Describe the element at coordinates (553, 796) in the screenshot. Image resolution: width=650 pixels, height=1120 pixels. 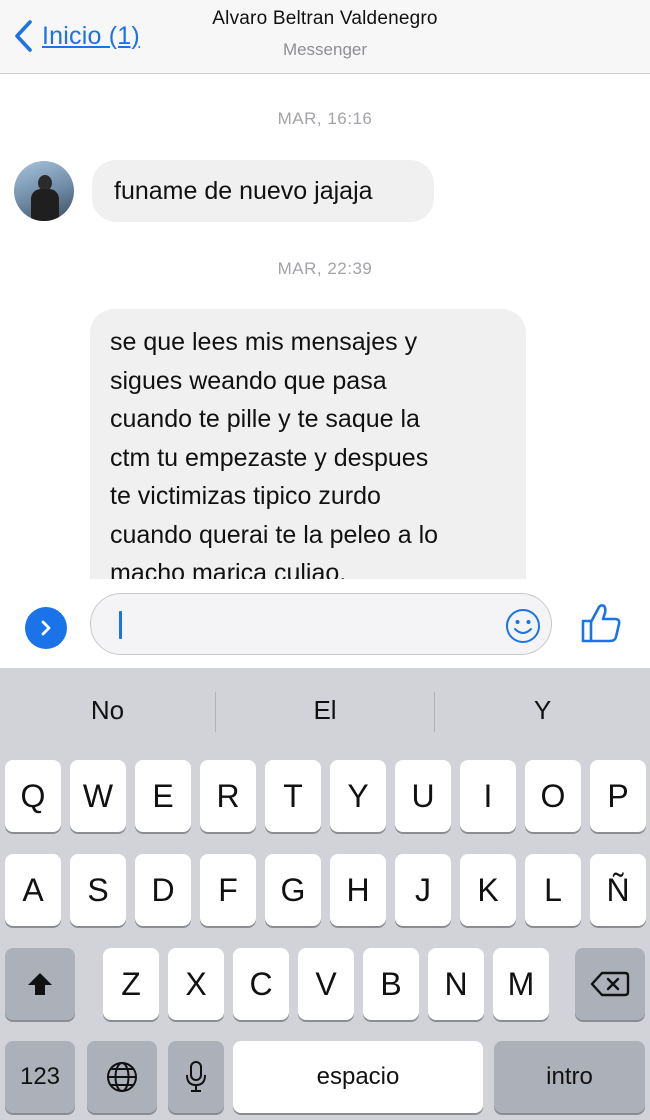
I see `key-o: O` at that location.